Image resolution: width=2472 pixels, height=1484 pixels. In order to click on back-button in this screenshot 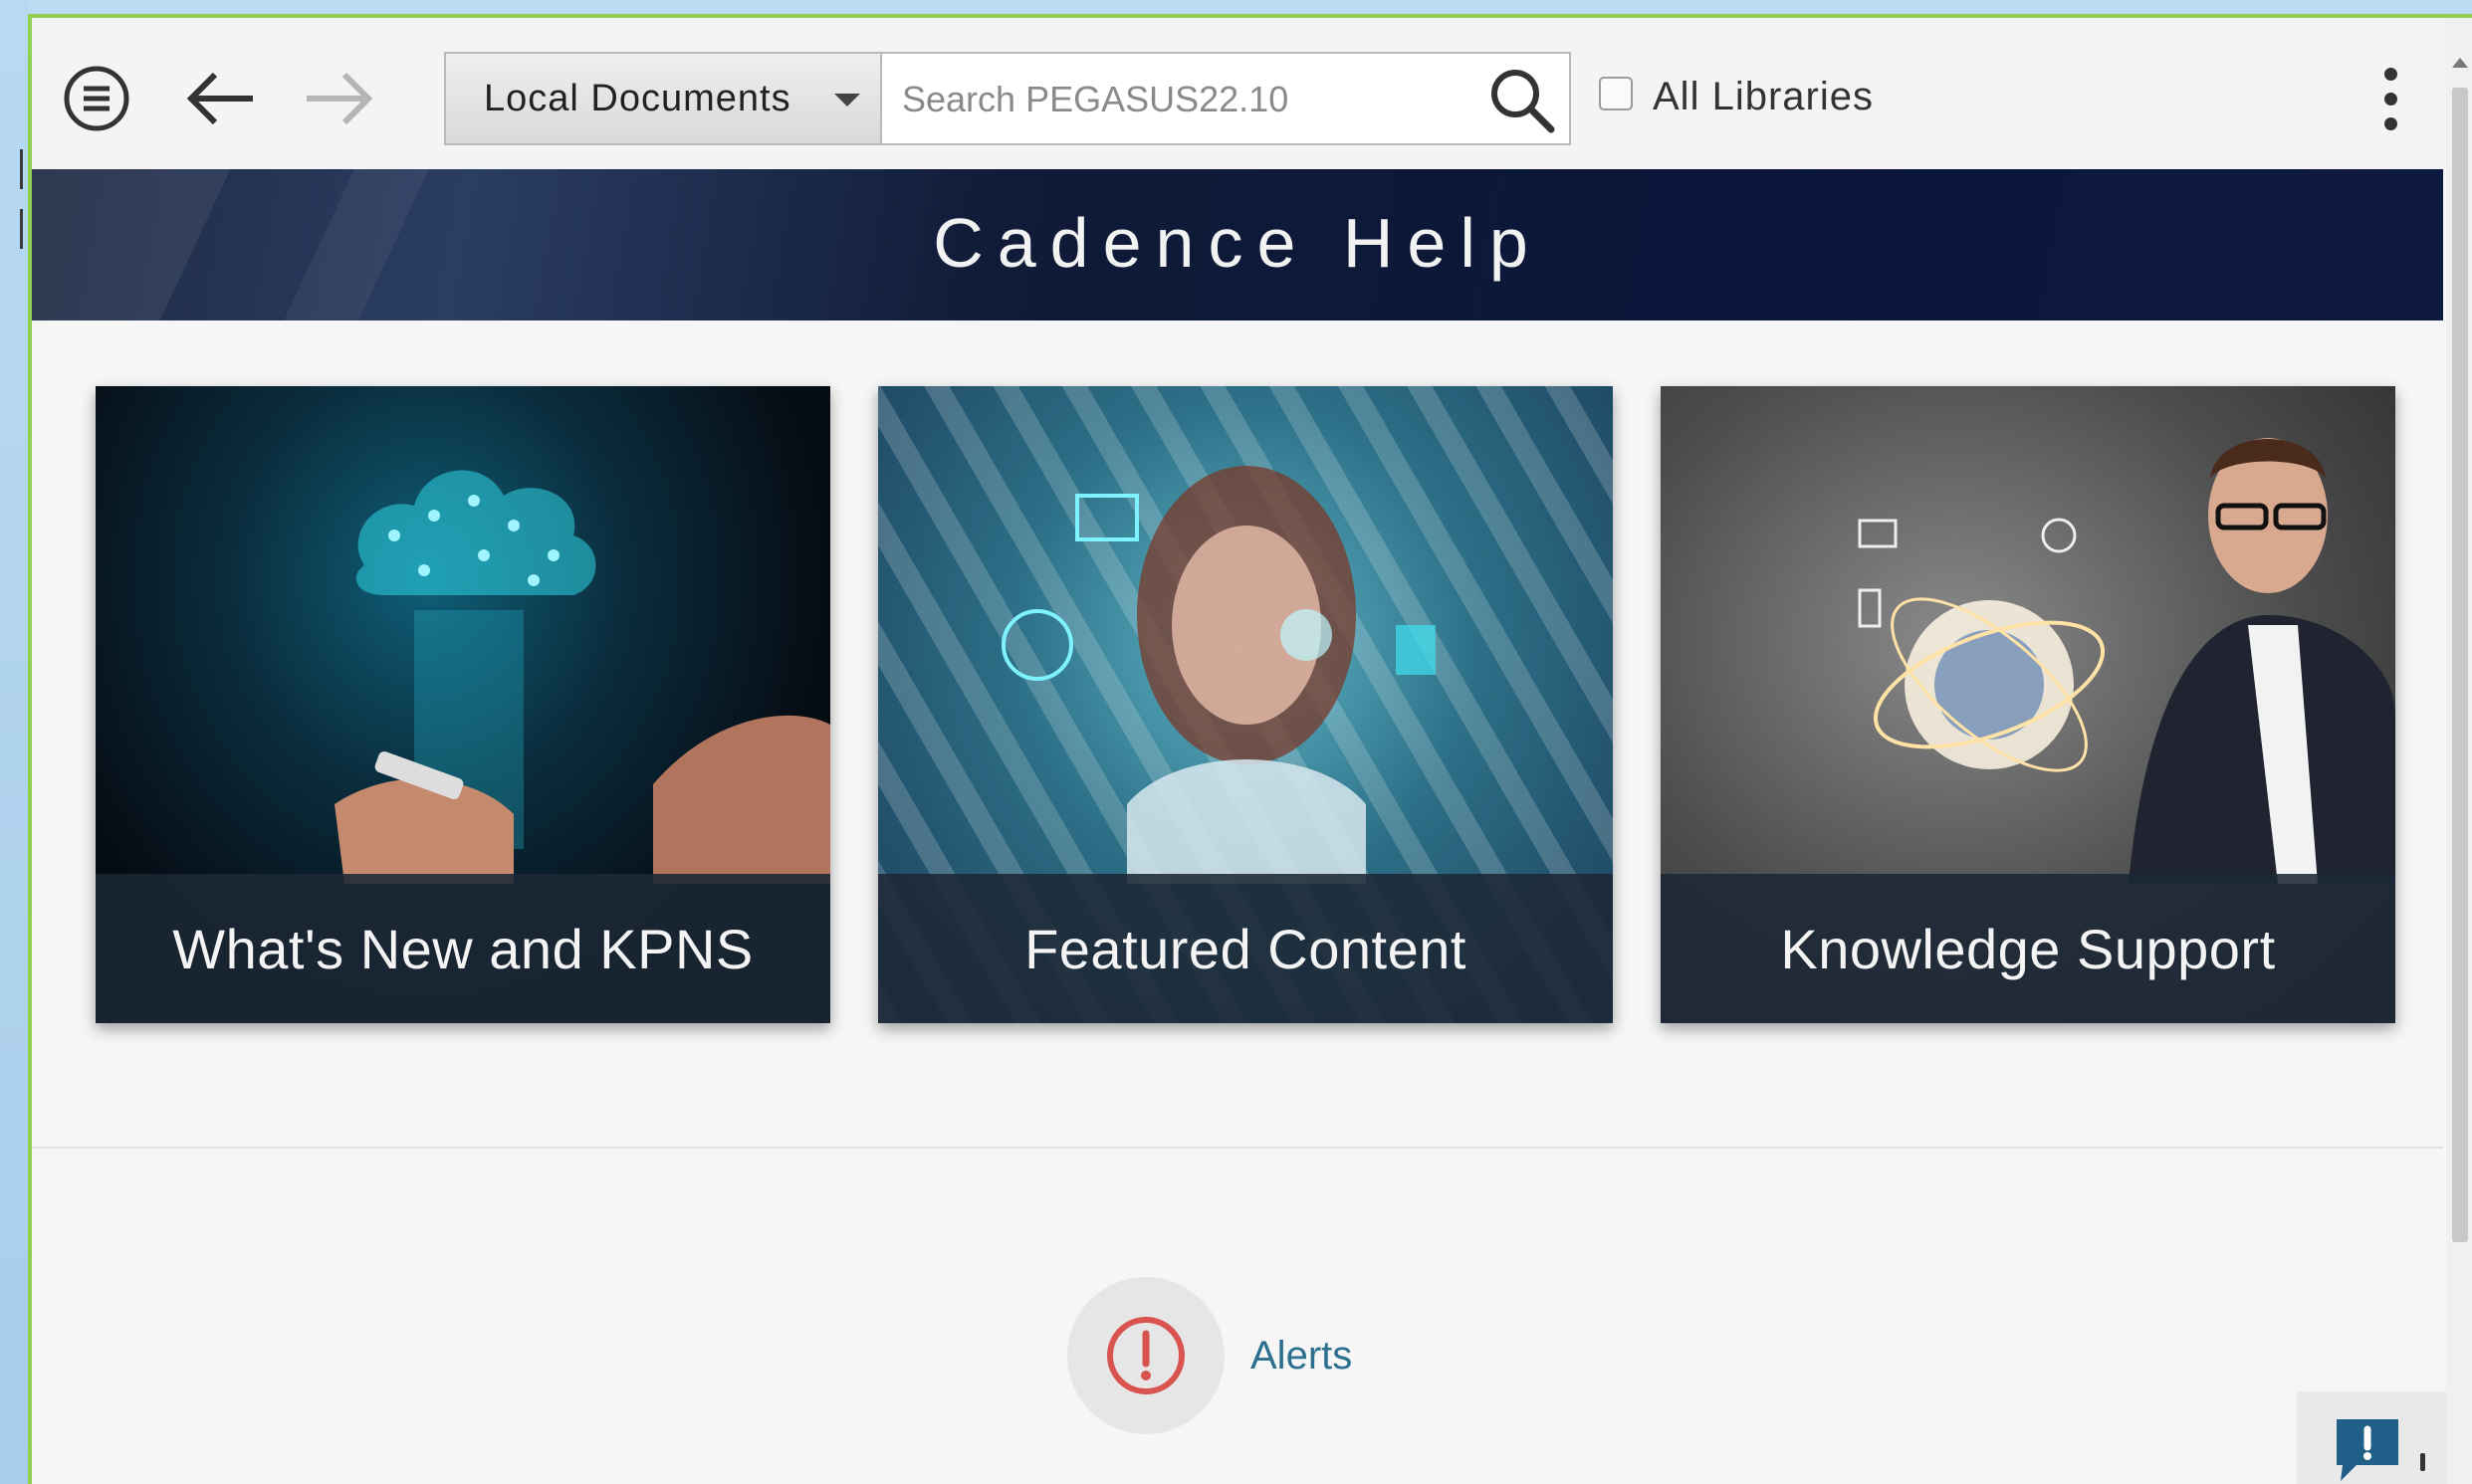, I will do `click(221, 98)`.